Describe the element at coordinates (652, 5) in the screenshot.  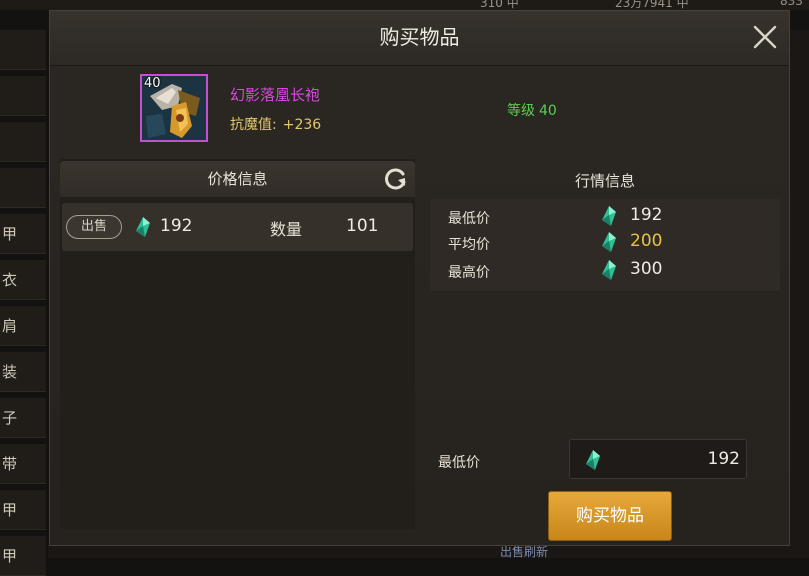
I see `bg-gold-amount: 23万7941 中` at that location.